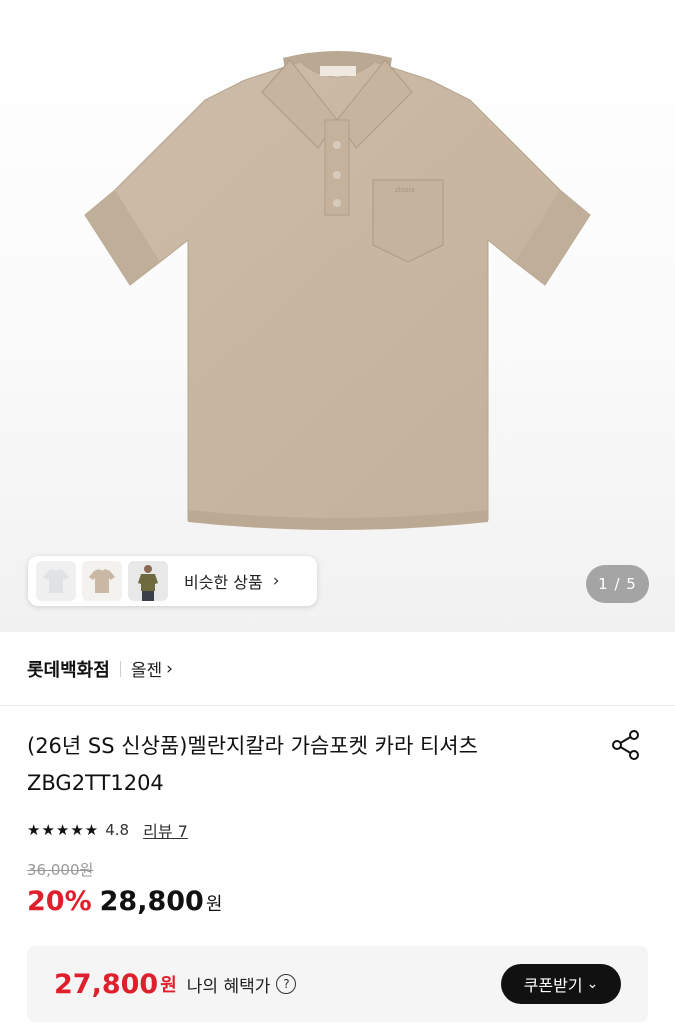  I want to click on rating-row: ★★★★★ 4.8 리뷰 7, so click(107, 830).